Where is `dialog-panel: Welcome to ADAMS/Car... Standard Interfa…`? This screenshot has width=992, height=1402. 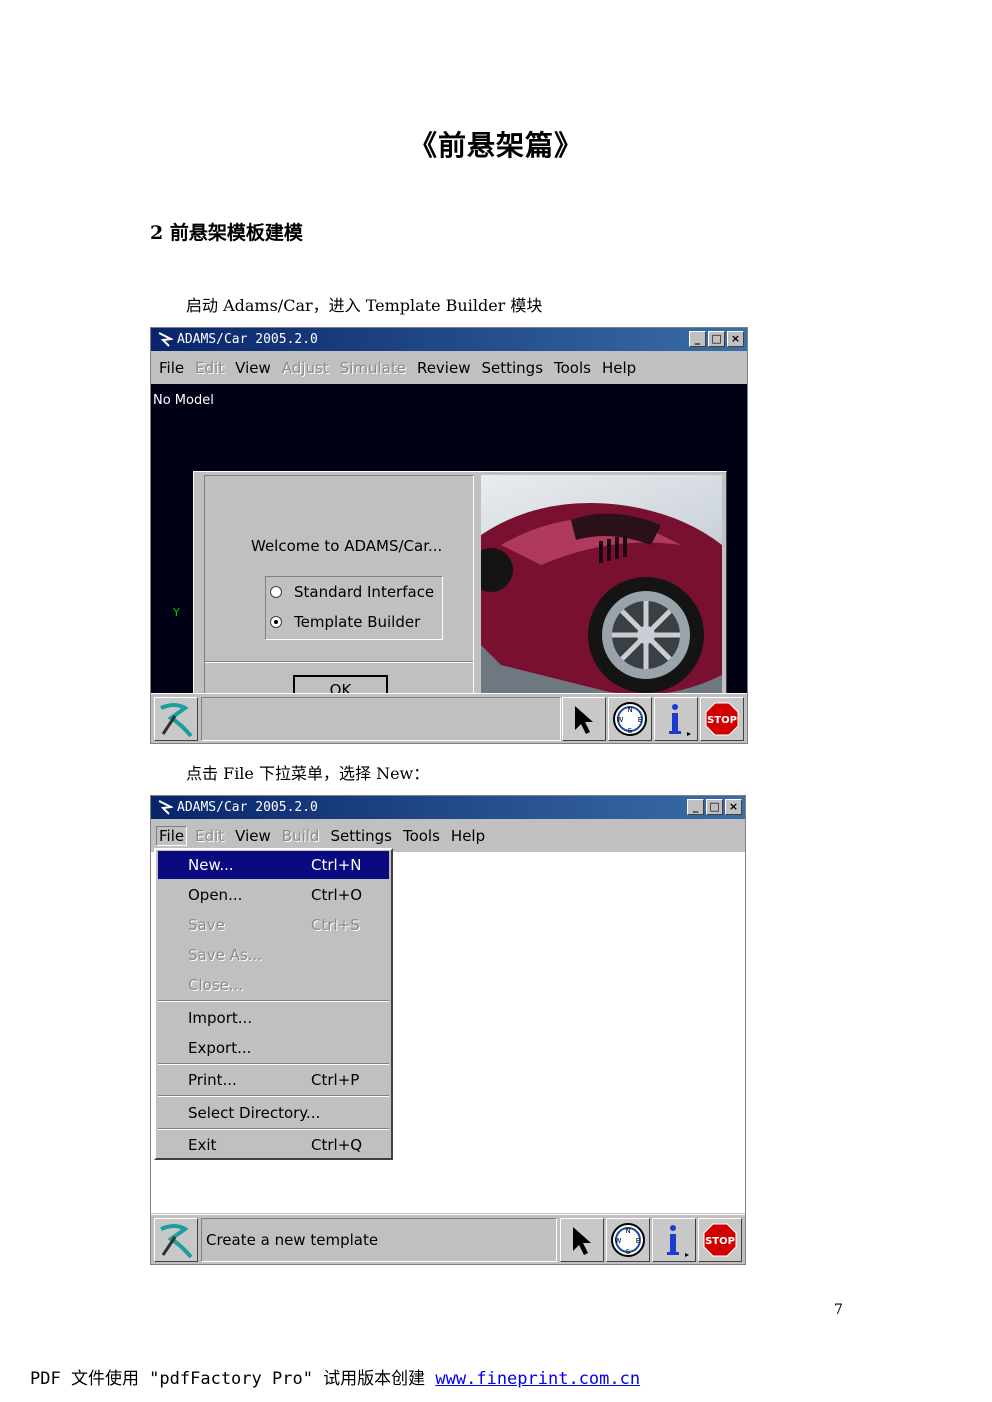 dialog-panel: Welcome to ADAMS/Car... Standard Interfa… is located at coordinates (339, 594).